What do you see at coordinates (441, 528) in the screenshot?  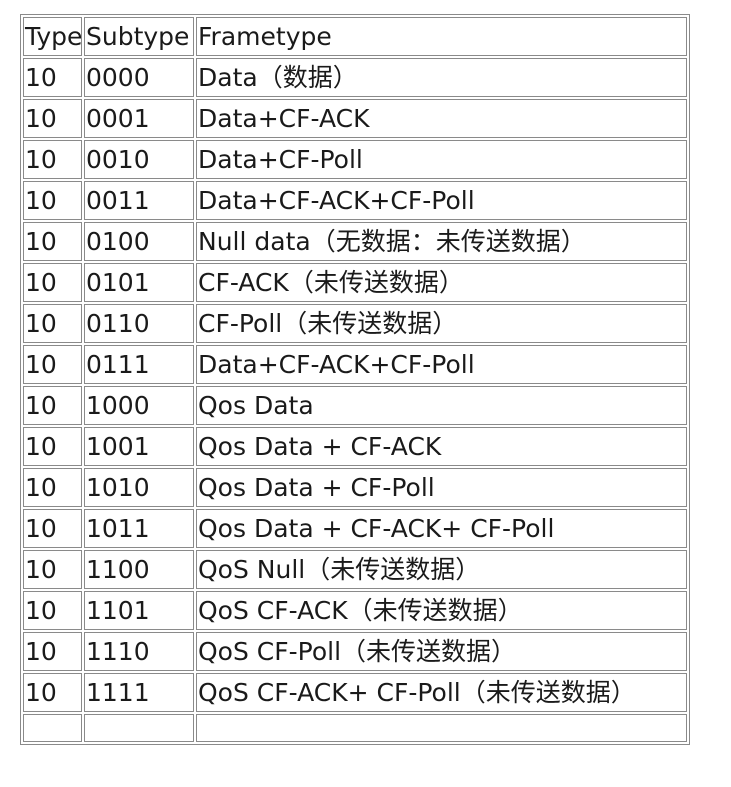 I see `cell-frametype: Qos Data + CF-ACK+ CF-Poll` at bounding box center [441, 528].